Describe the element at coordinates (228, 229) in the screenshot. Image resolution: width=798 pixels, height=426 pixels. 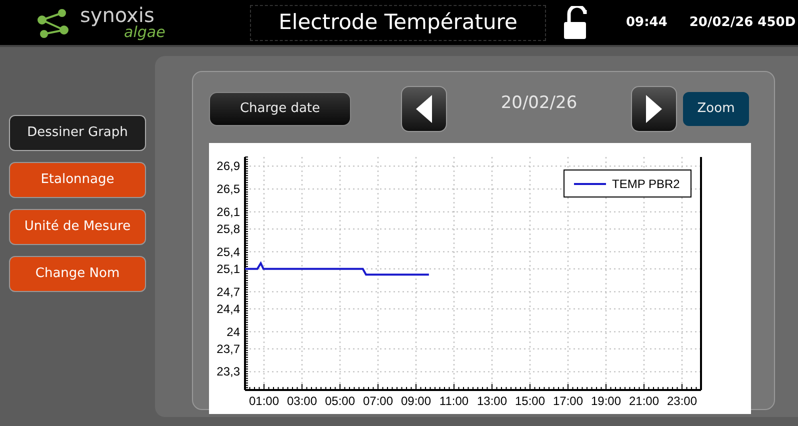
I see `y-tick-label: 25,8` at that location.